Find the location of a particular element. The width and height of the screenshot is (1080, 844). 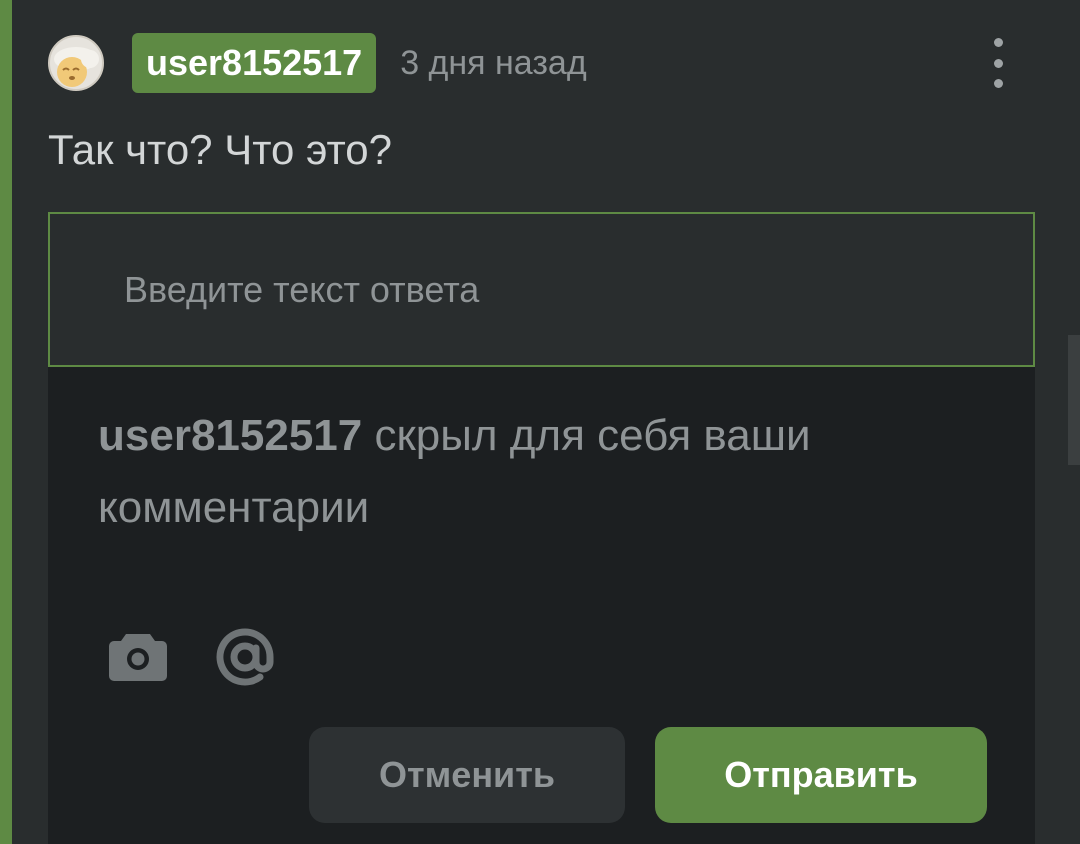

comment-timestamp: 3 дня назад is located at coordinates (493, 62).